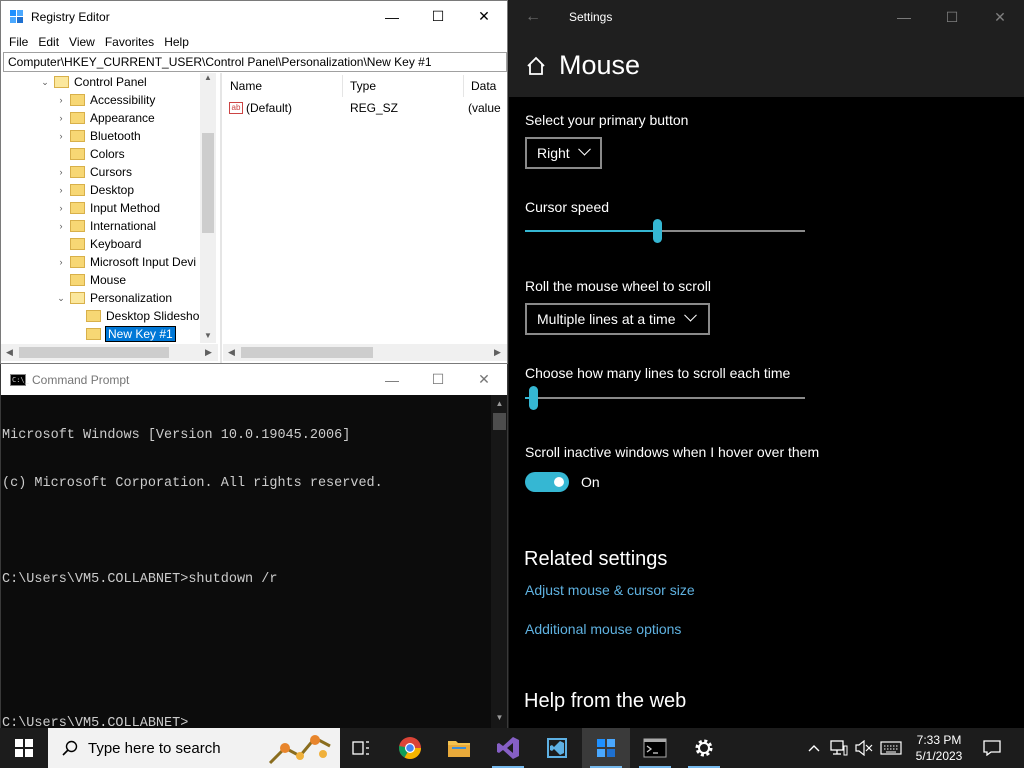  Describe the element at coordinates (93, 316) in the screenshot. I see `folder-icon` at that location.